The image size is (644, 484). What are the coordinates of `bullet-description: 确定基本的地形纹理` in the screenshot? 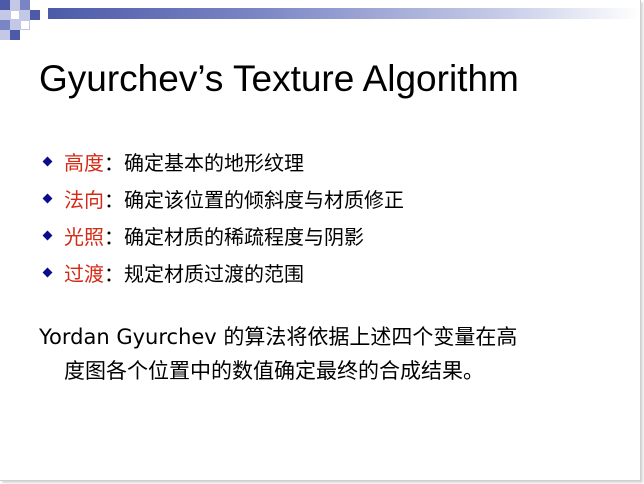 It's located at (214, 163).